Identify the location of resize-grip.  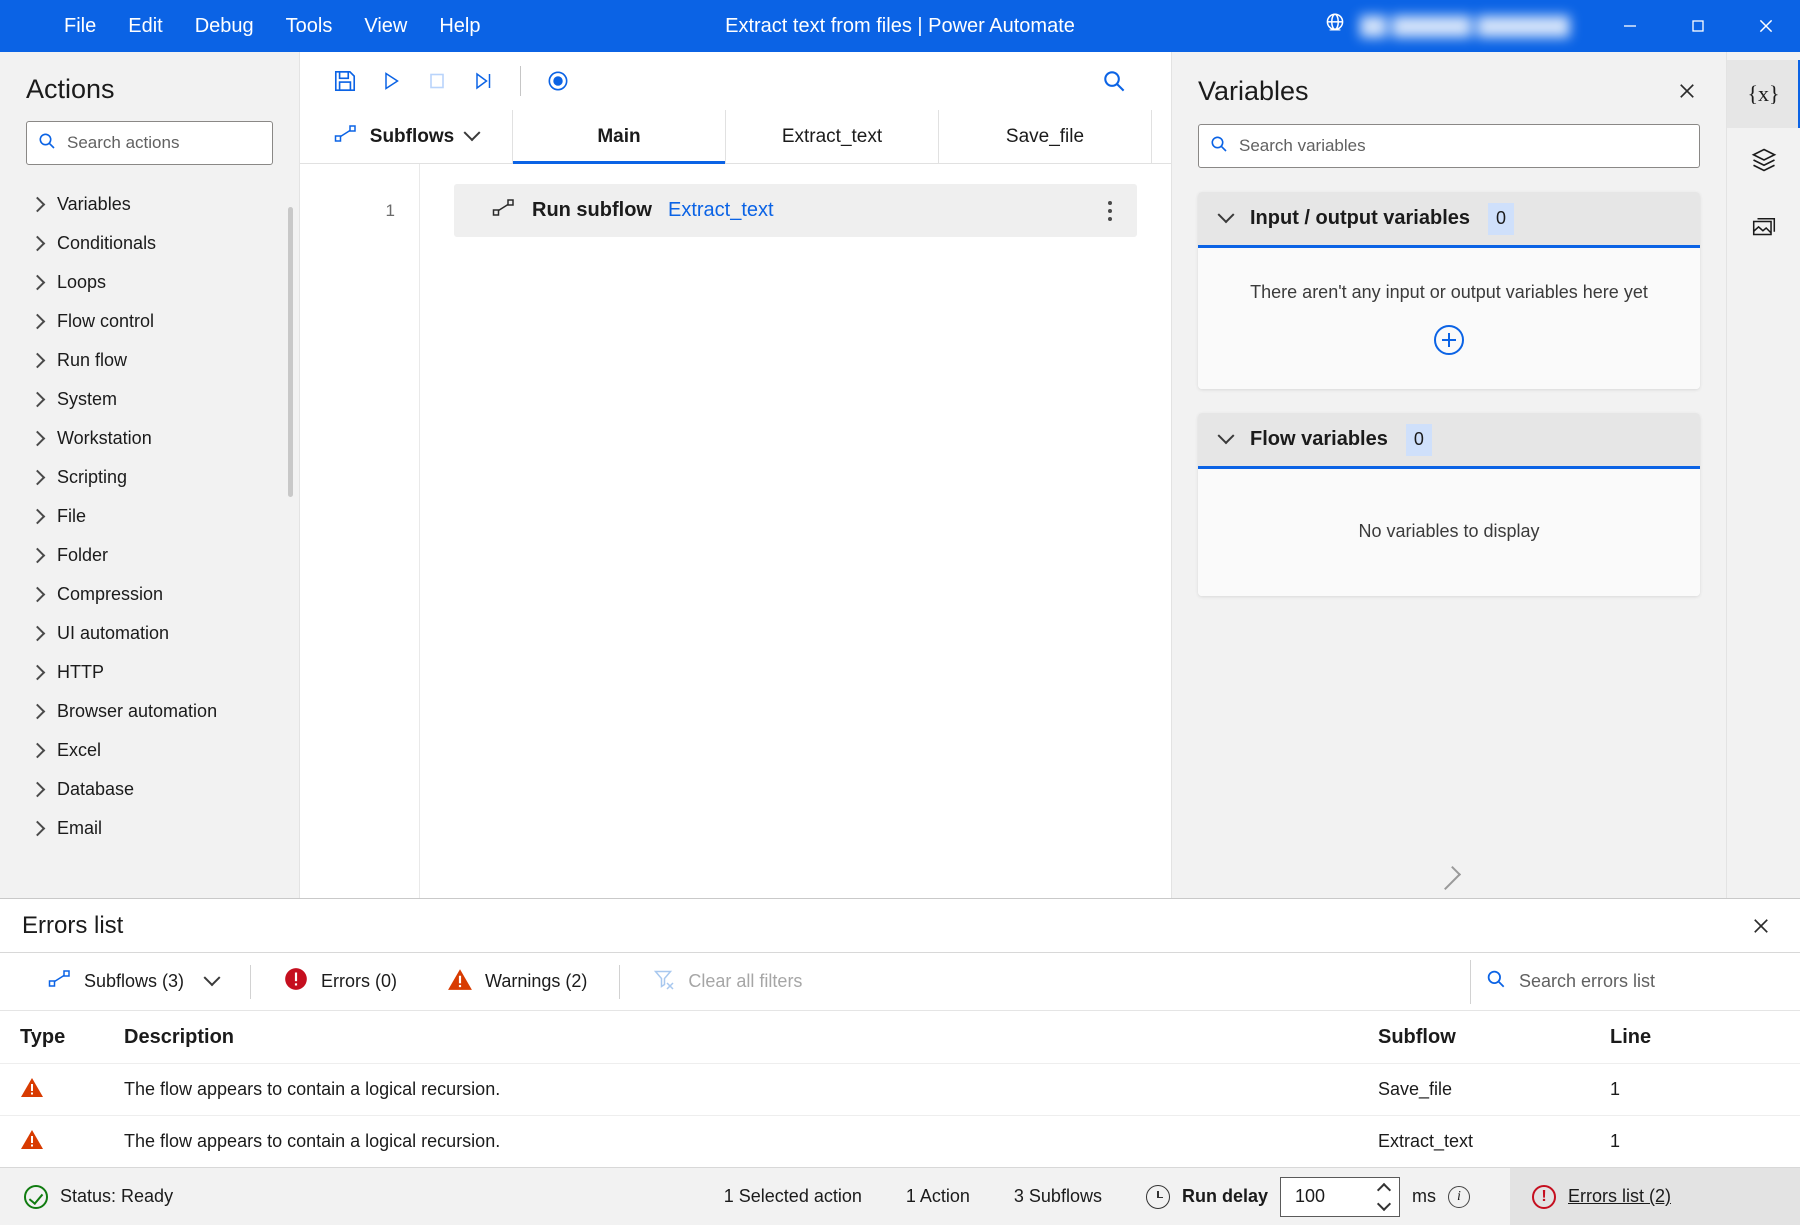
(1449, 878).